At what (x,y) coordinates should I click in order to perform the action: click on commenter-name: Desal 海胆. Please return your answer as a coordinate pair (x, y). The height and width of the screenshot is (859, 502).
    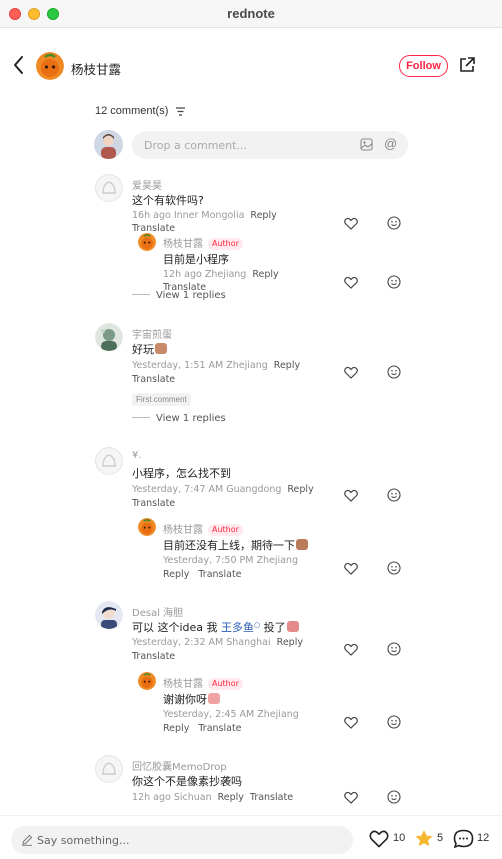
    Looking at the image, I should click on (157, 611).